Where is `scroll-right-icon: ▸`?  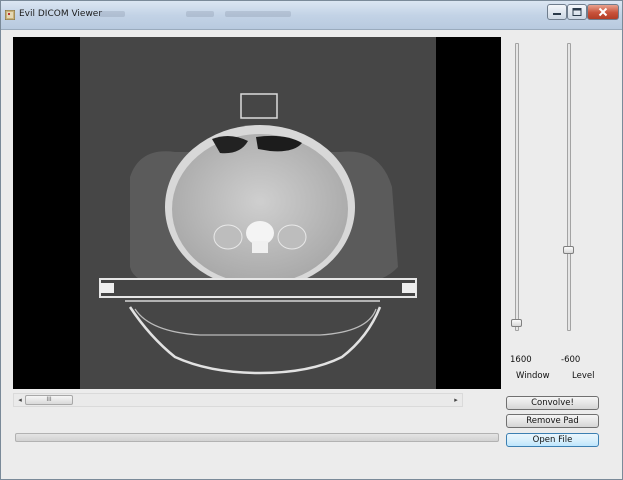 scroll-right-icon: ▸ is located at coordinates (456, 400).